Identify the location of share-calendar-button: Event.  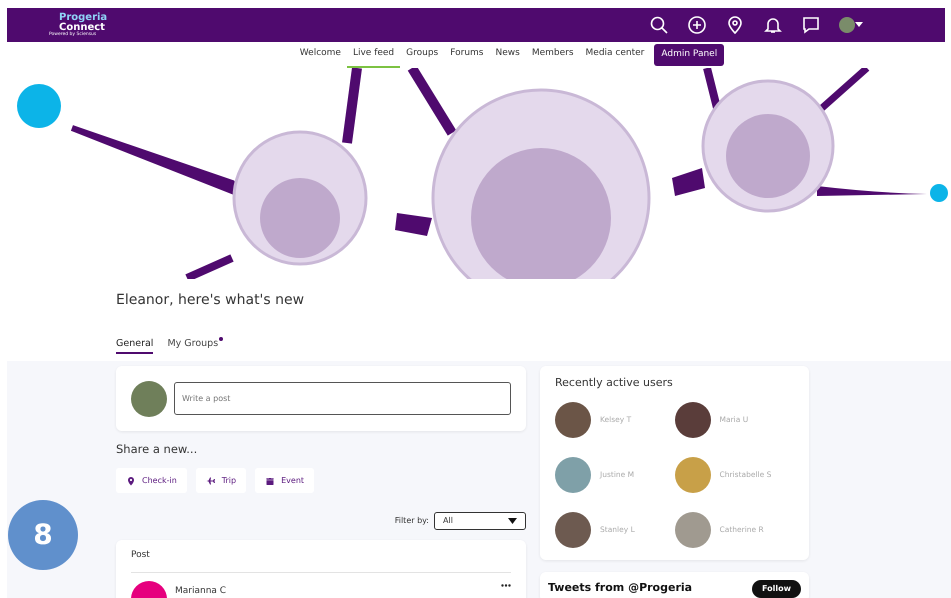
(284, 481).